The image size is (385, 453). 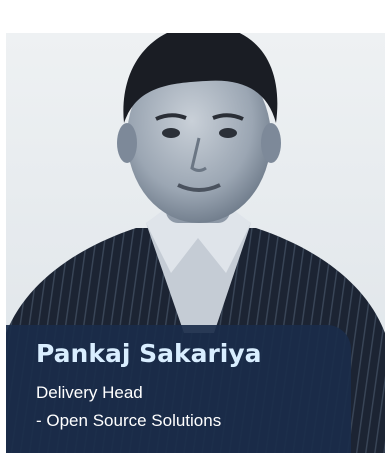 I want to click on job-title-line-2: - Open Source Solutions, so click(x=129, y=420).